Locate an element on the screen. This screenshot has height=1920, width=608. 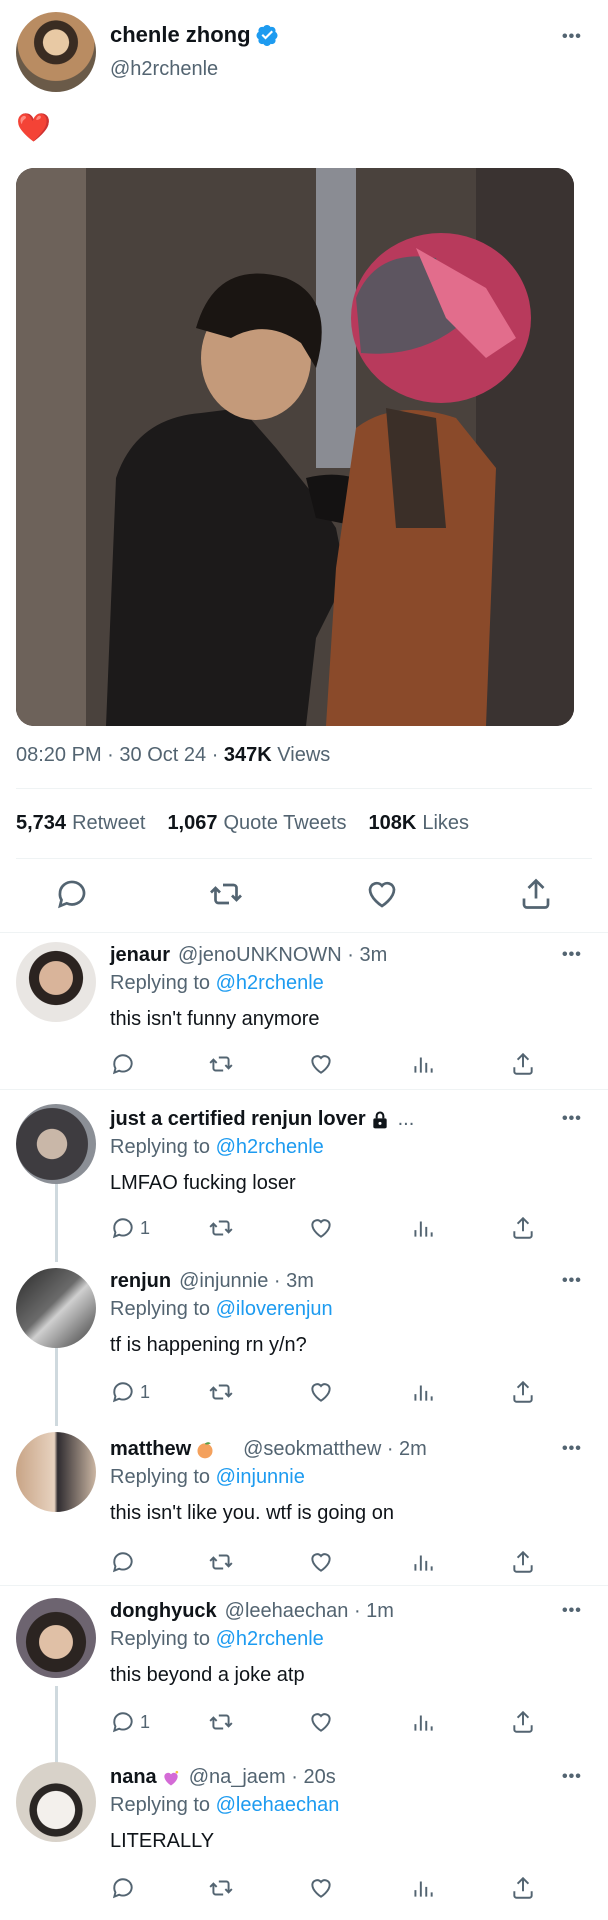
reply-author-name: renjun is located at coordinates (140, 1281).